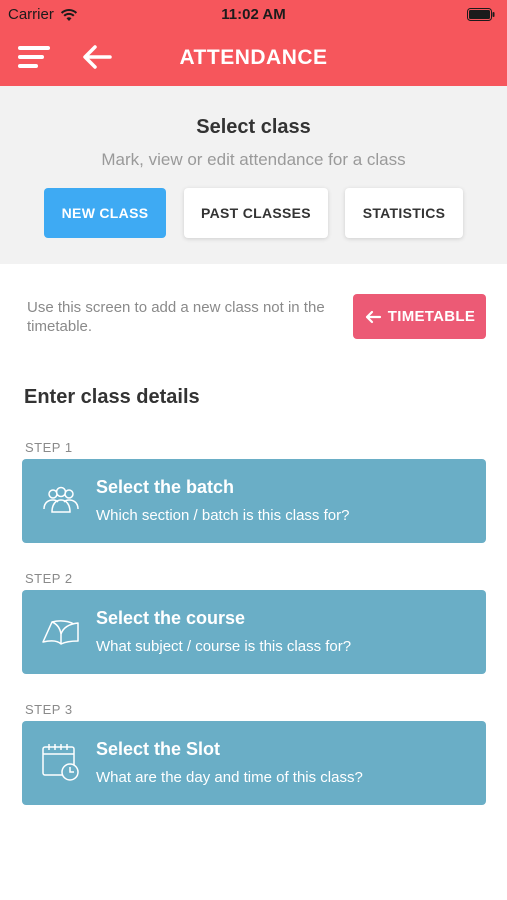 Image resolution: width=507 pixels, height=900 pixels. I want to click on step-2-description: What subject / course is this class for?, so click(224, 646).